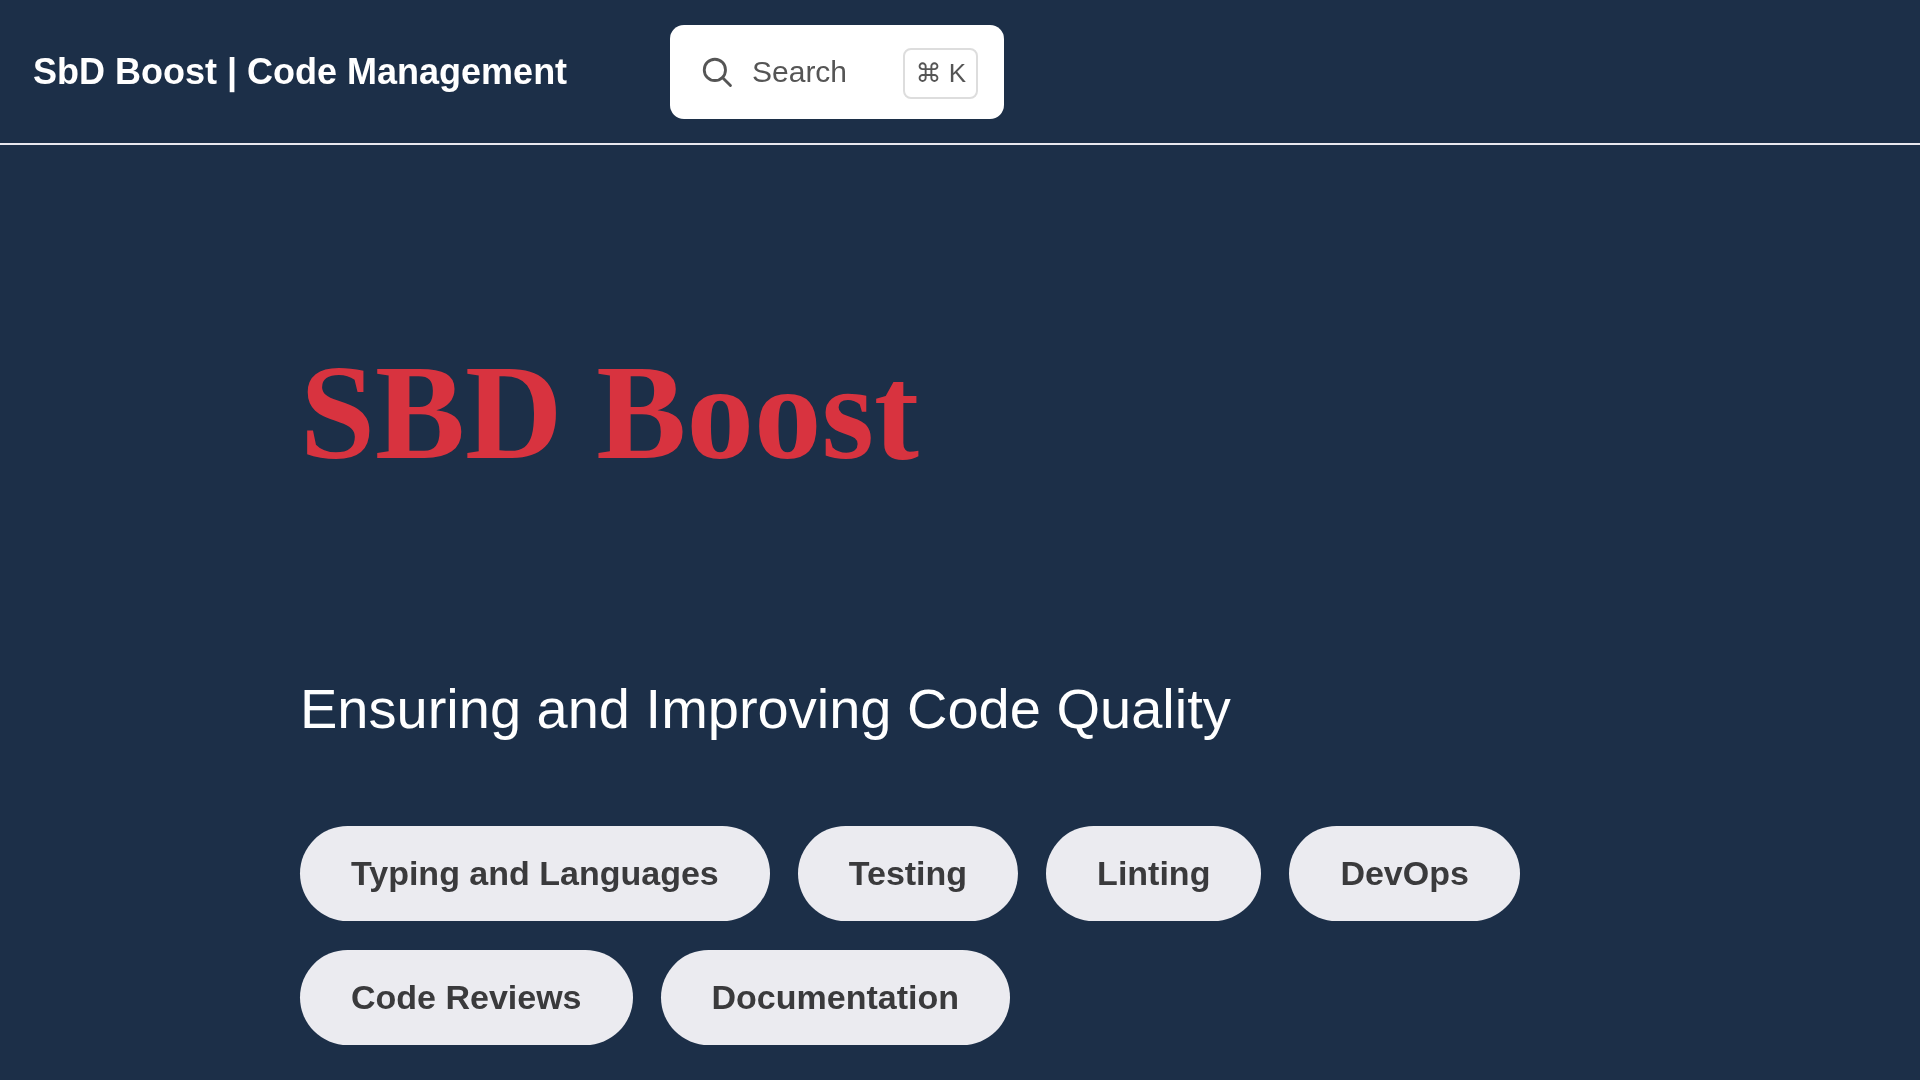 Image resolution: width=1920 pixels, height=1080 pixels. I want to click on hero-title: SBD Boost, so click(610, 408).